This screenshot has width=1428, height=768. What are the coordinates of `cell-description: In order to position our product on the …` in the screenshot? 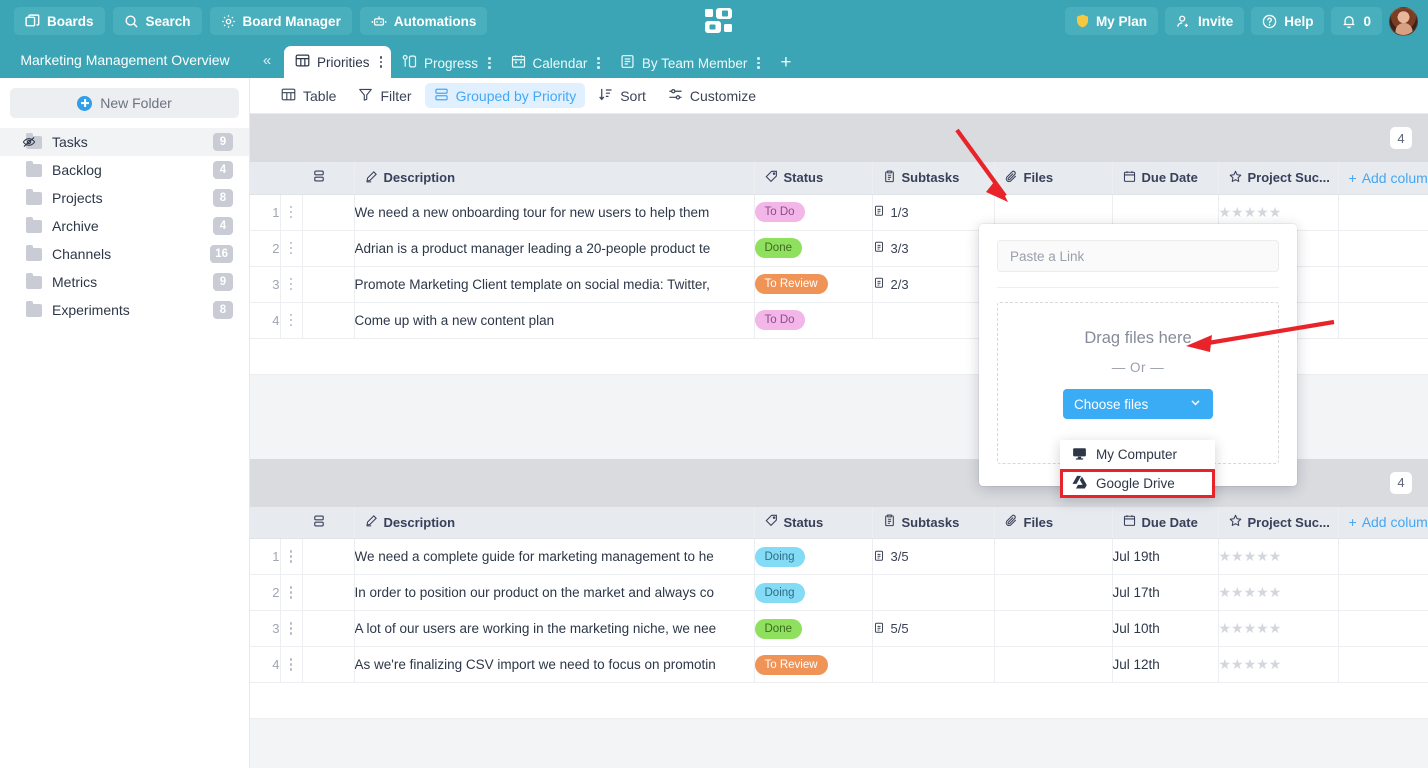 It's located at (554, 592).